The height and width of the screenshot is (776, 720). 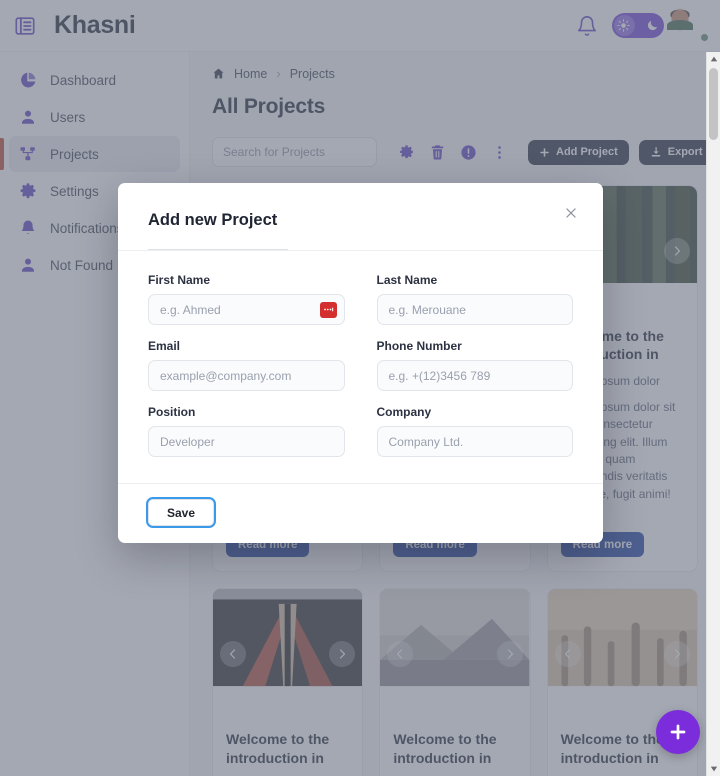 I want to click on scrollbar-down-button, so click(x=713, y=769).